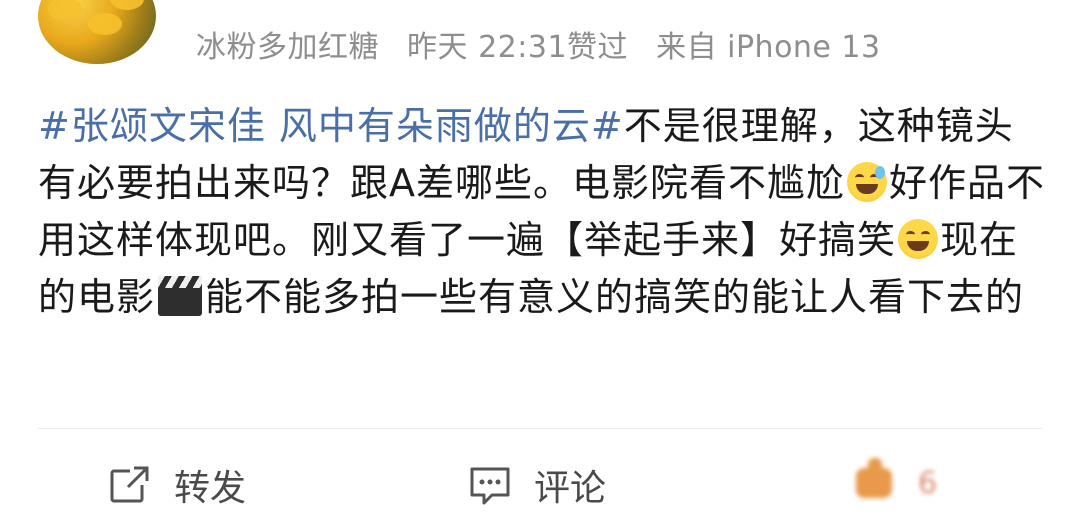  I want to click on post-meta: 冰粉多加红糖 昨天 22:31赞过 来自 iPhone 13, so click(538, 44).